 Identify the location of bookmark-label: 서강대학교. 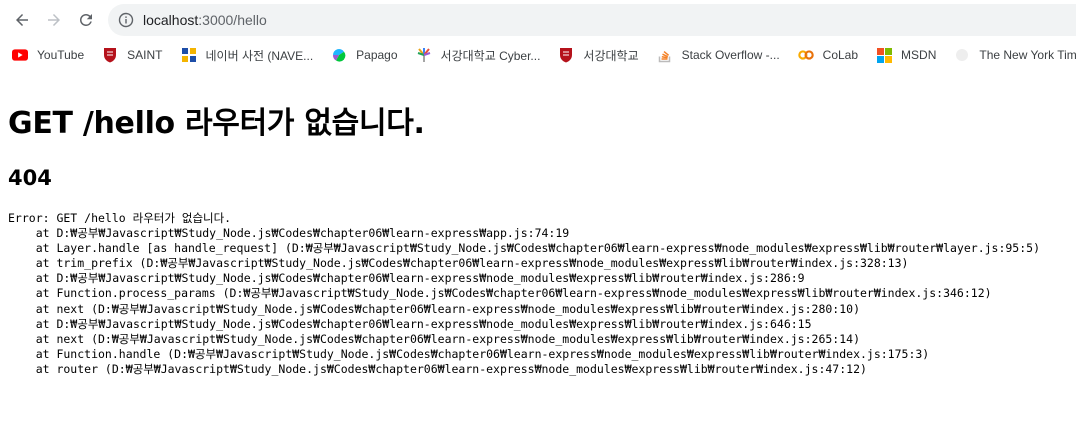
(611, 55).